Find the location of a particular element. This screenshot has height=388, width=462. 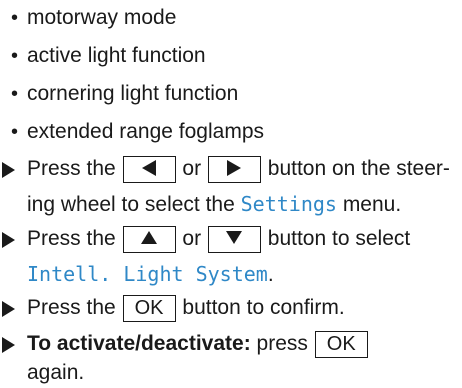

down-triangle-icon is located at coordinates (234, 237).